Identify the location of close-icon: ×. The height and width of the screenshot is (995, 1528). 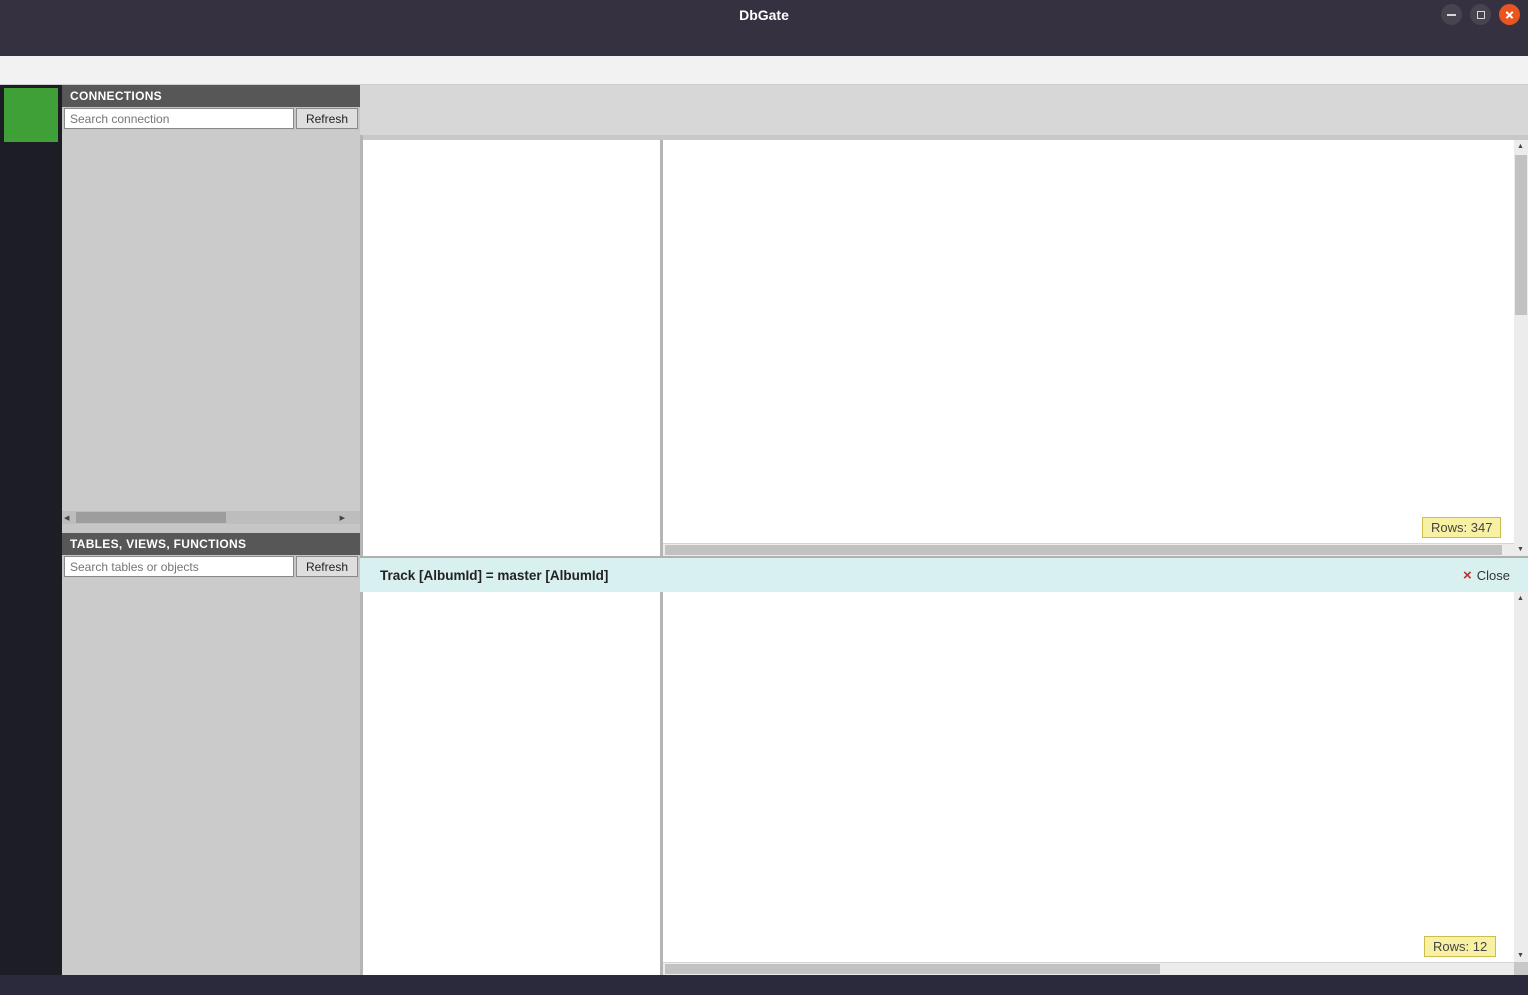
(1467, 575).